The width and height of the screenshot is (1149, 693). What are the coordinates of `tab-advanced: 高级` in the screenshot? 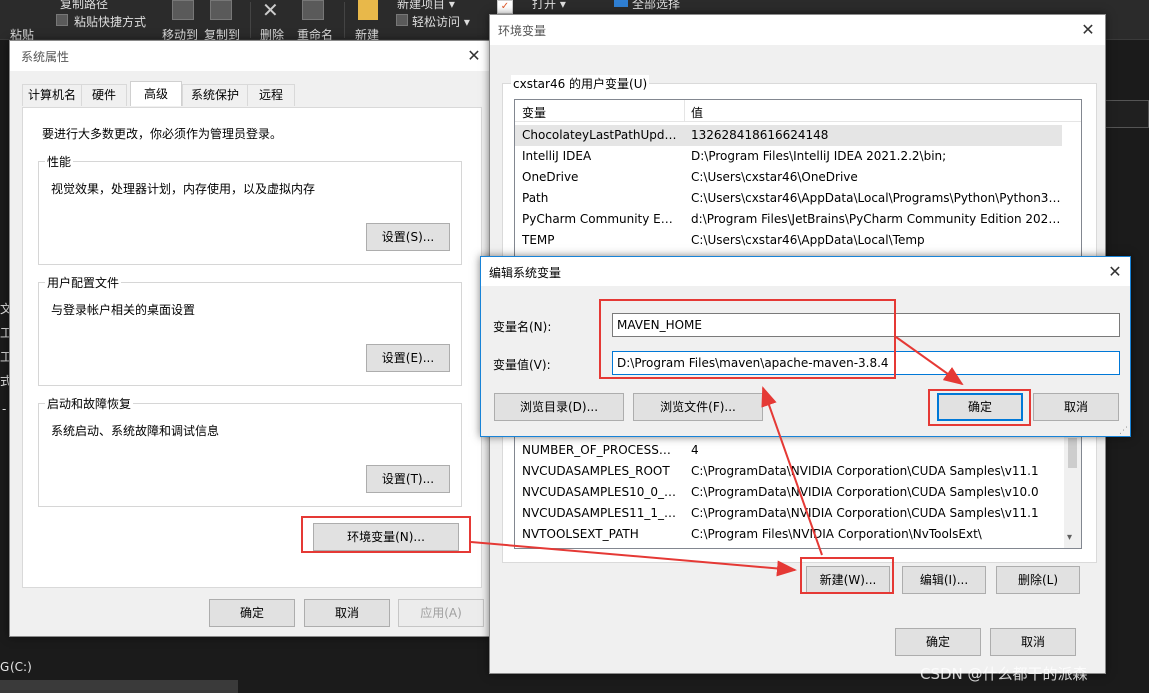 It's located at (156, 93).